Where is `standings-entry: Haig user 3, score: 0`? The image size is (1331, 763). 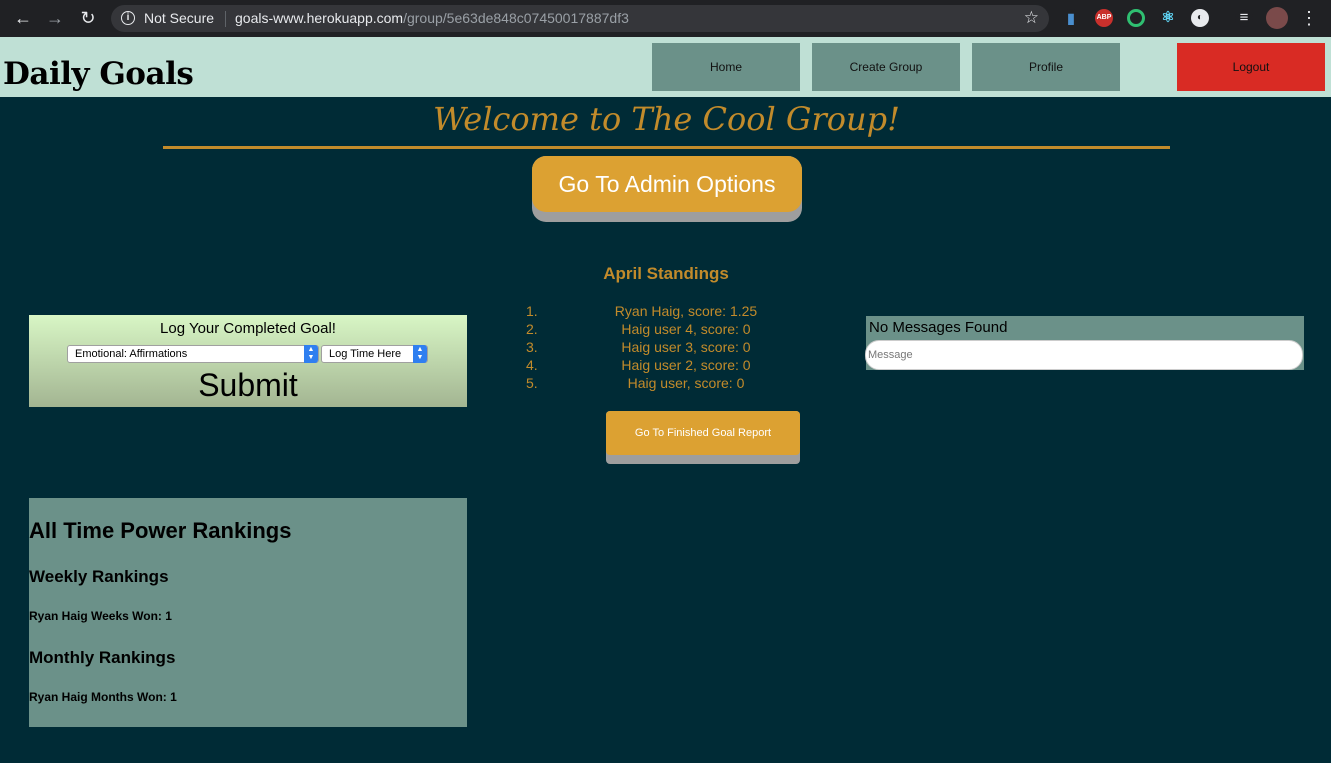 standings-entry: Haig user 3, score: 0 is located at coordinates (686, 347).